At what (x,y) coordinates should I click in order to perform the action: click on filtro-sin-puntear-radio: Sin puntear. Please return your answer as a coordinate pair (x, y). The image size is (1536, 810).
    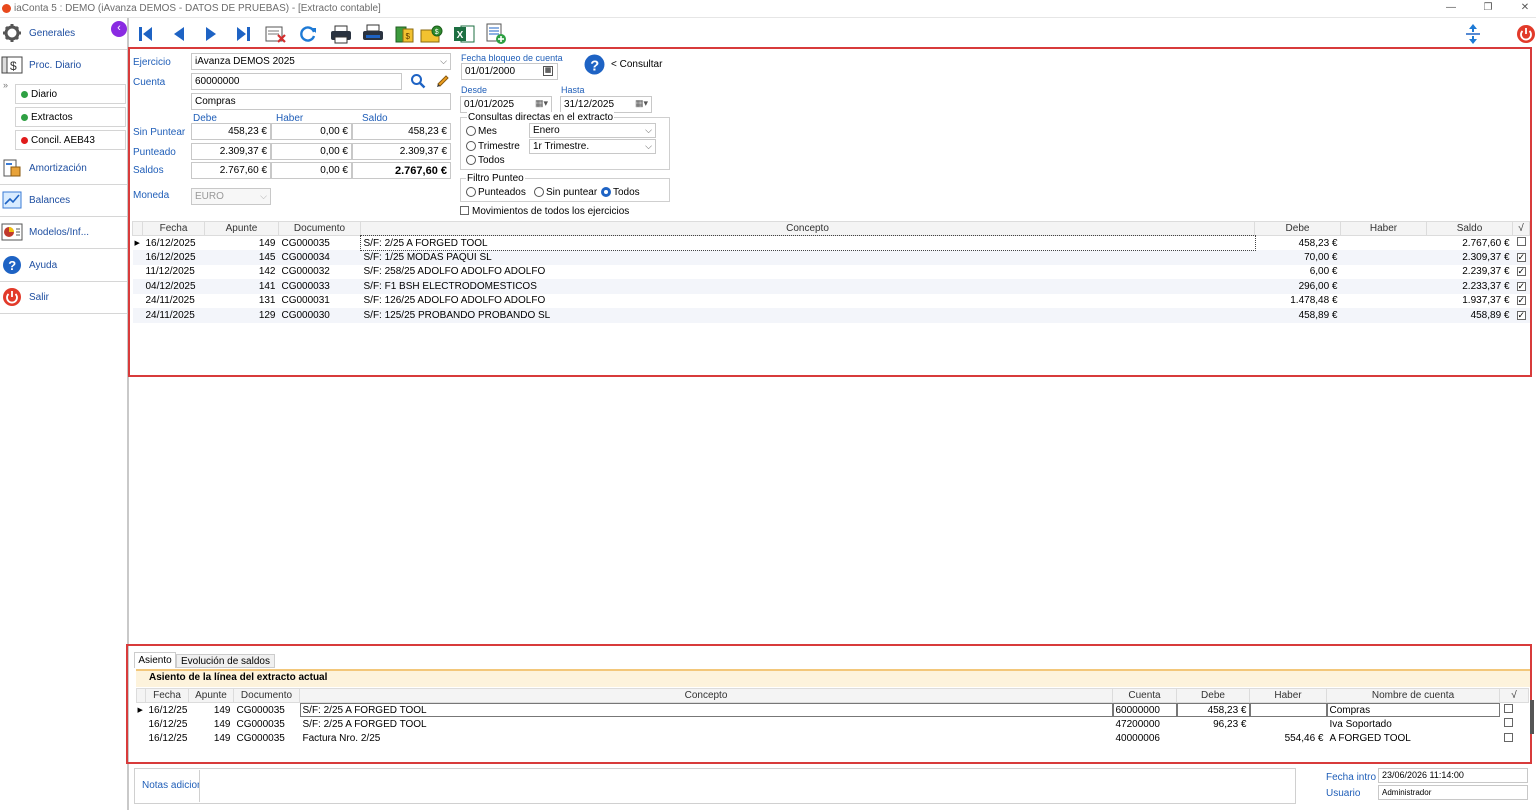
    Looking at the image, I should click on (565, 192).